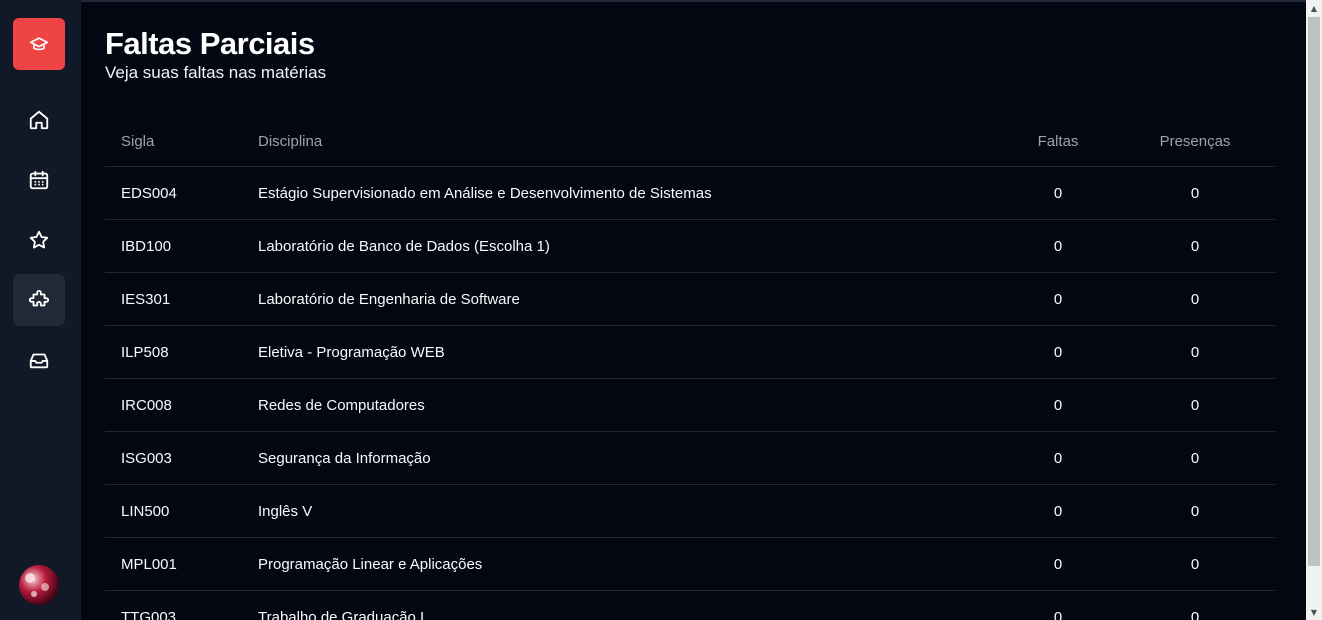 The height and width of the screenshot is (620, 1322). Describe the element at coordinates (290, 141) in the screenshot. I see `column-header-disciplina: Disciplina` at that location.